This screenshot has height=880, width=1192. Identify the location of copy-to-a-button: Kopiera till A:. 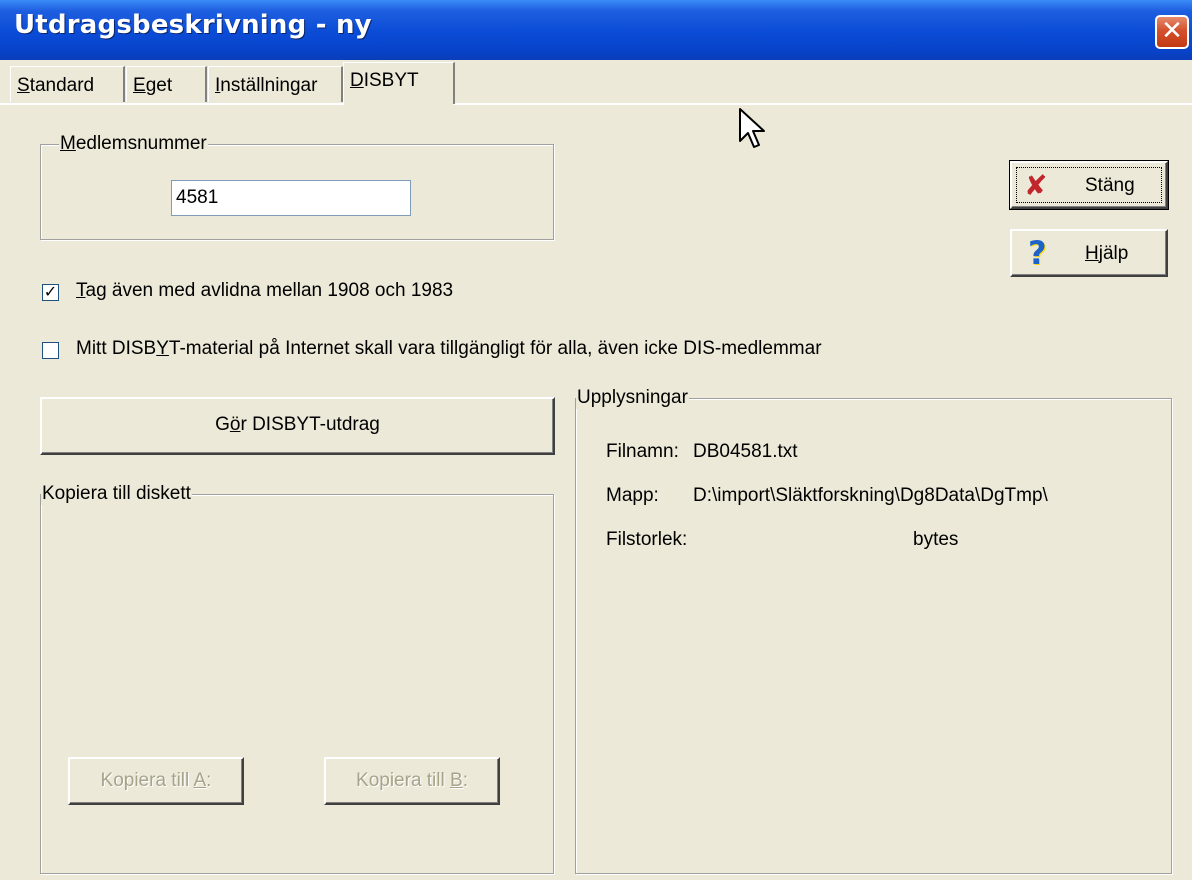
(156, 781).